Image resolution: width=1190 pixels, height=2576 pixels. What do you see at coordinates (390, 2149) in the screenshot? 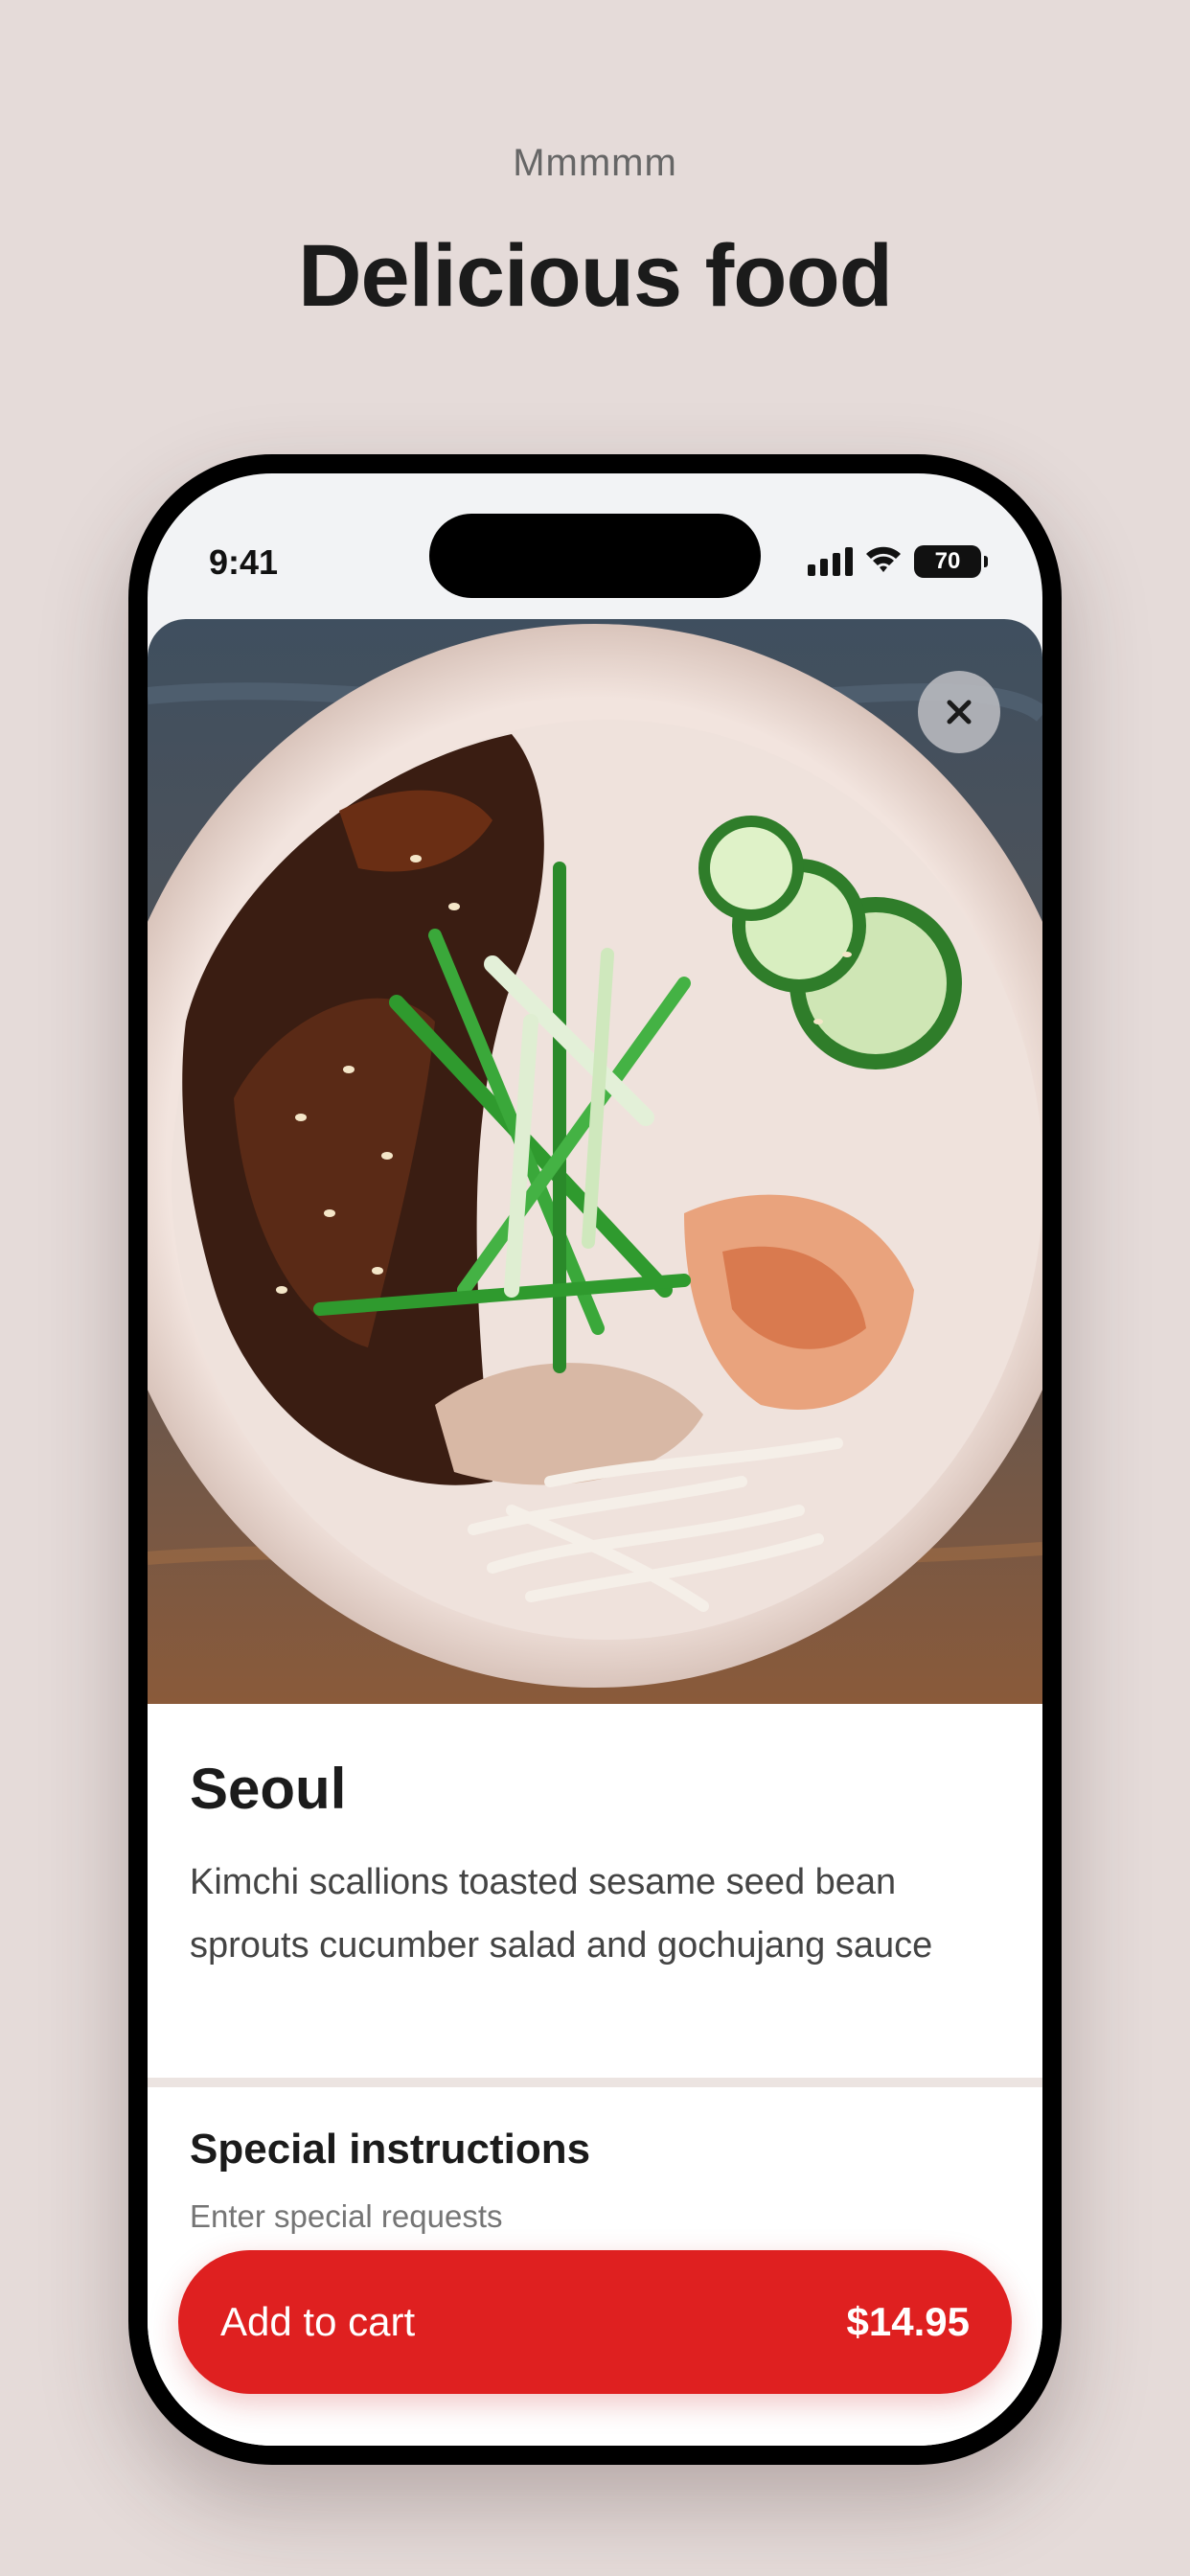
I see `special-instructions-title: Special instructions` at bounding box center [390, 2149].